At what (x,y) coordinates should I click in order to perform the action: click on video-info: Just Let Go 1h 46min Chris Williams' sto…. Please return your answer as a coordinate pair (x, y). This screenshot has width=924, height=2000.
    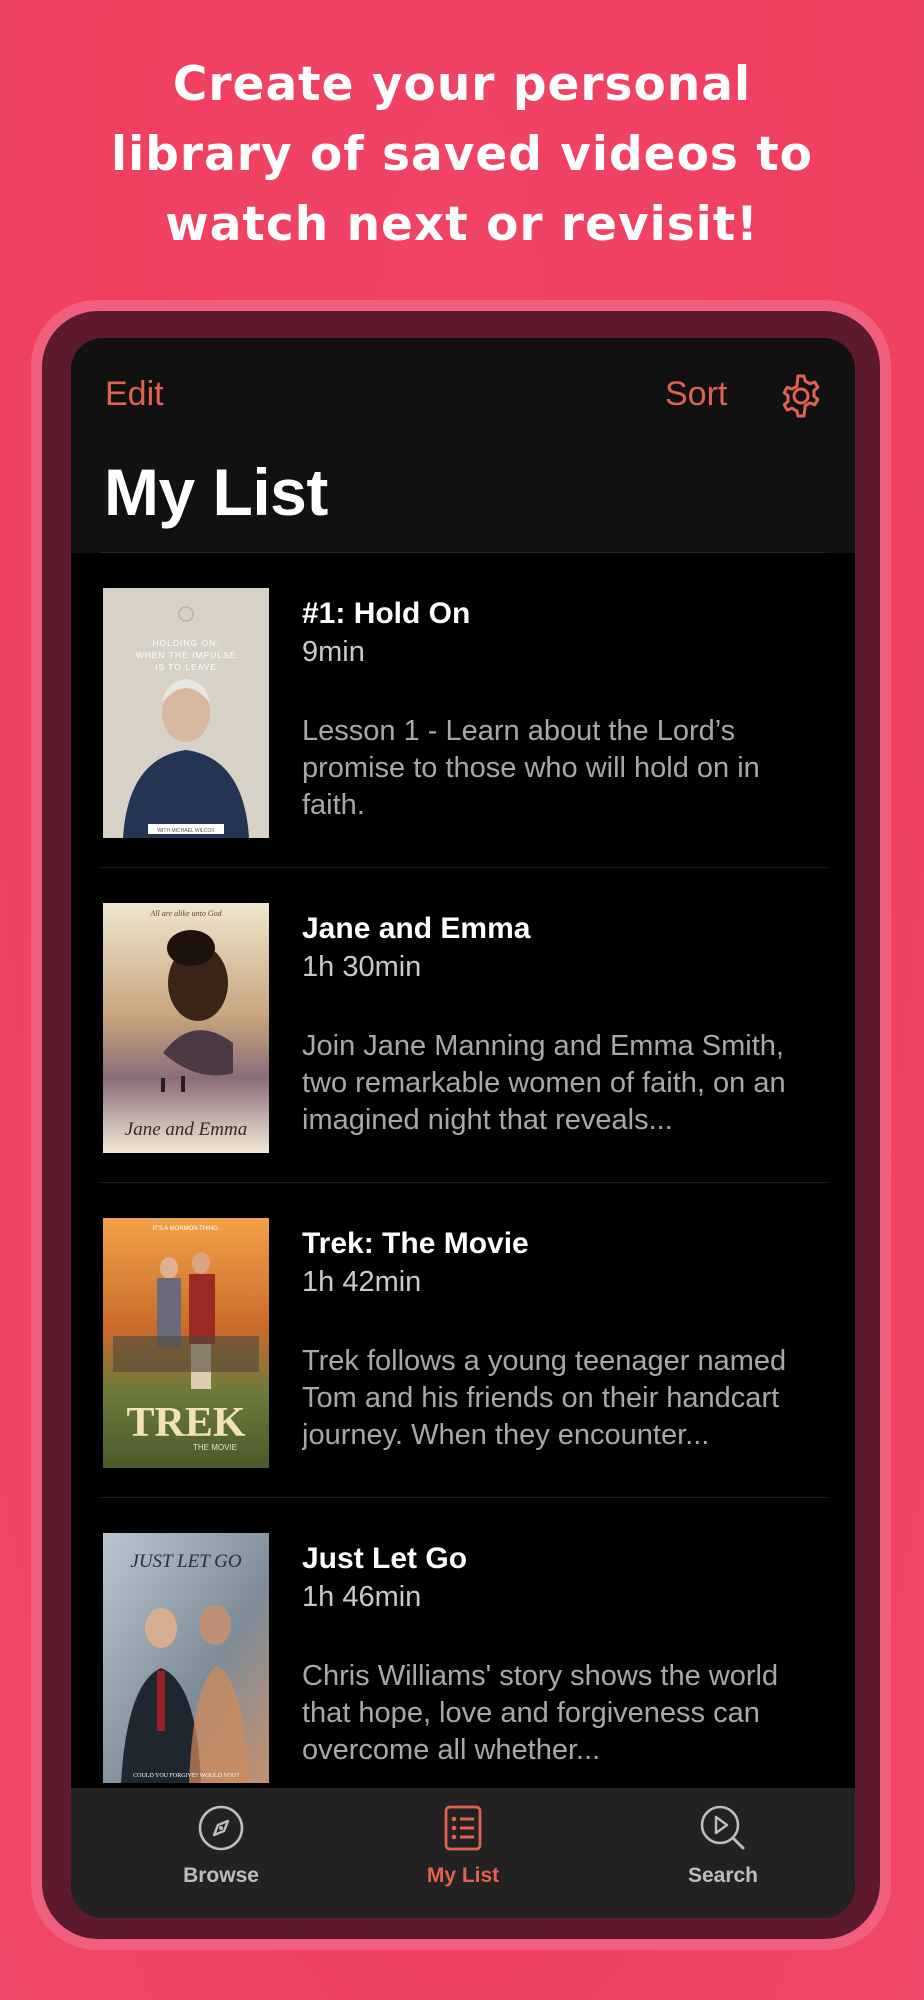
    Looking at the image, I should click on (564, 1654).